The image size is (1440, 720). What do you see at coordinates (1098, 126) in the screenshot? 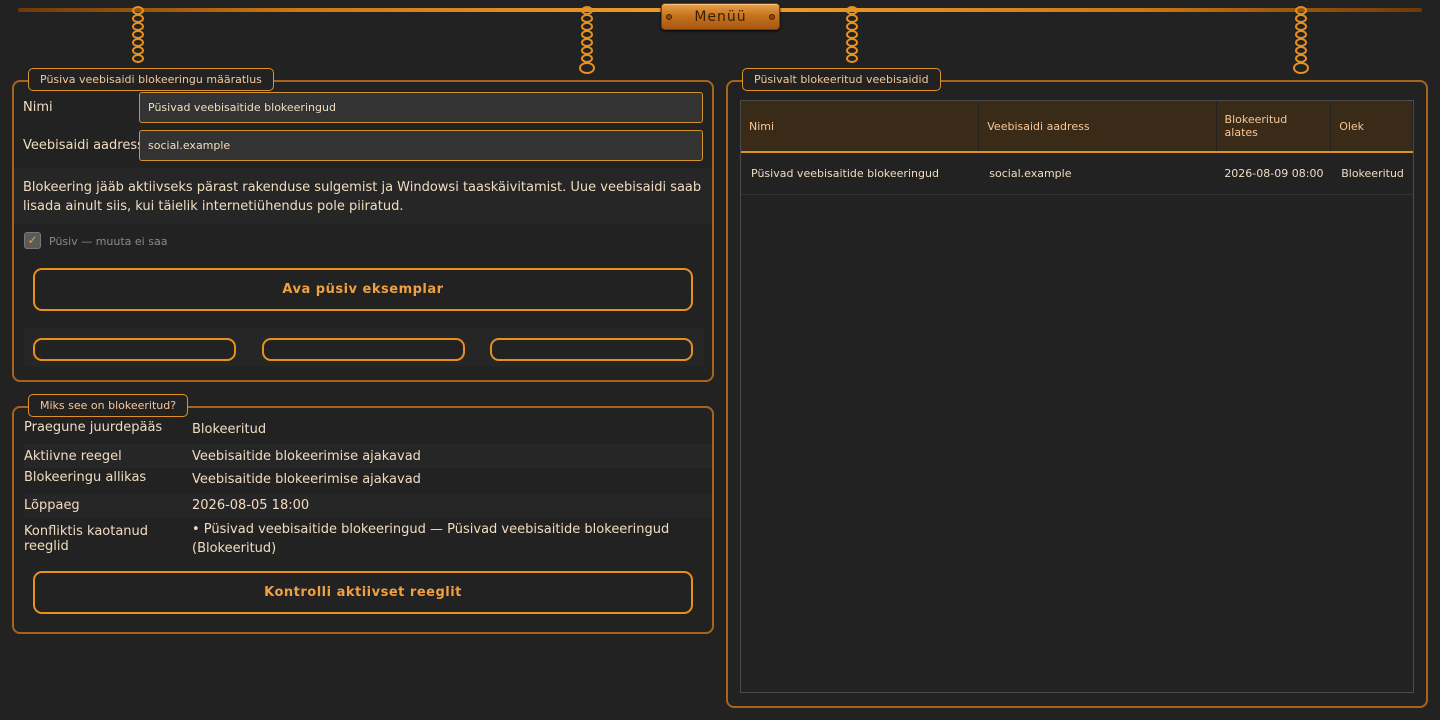
I see `column-header-address: Veebisaidi aadress` at bounding box center [1098, 126].